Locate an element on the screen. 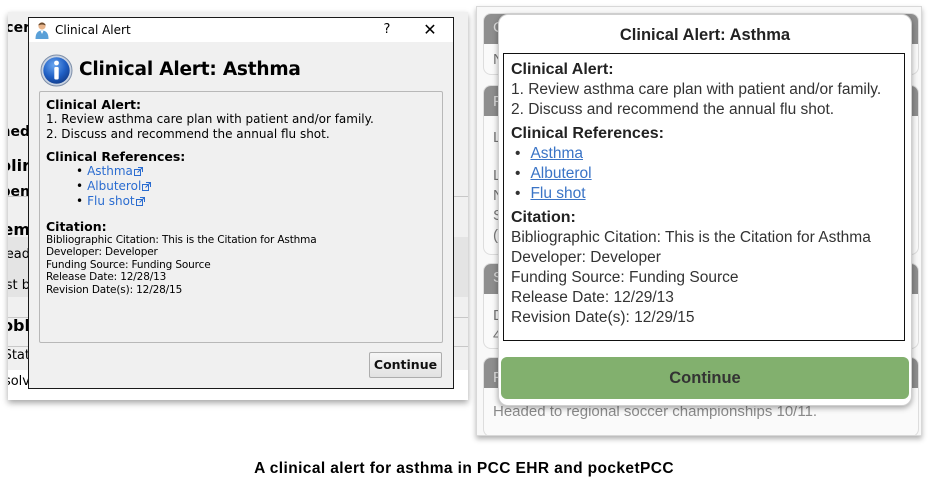  dialog-title: Clinical Alert is located at coordinates (93, 30).